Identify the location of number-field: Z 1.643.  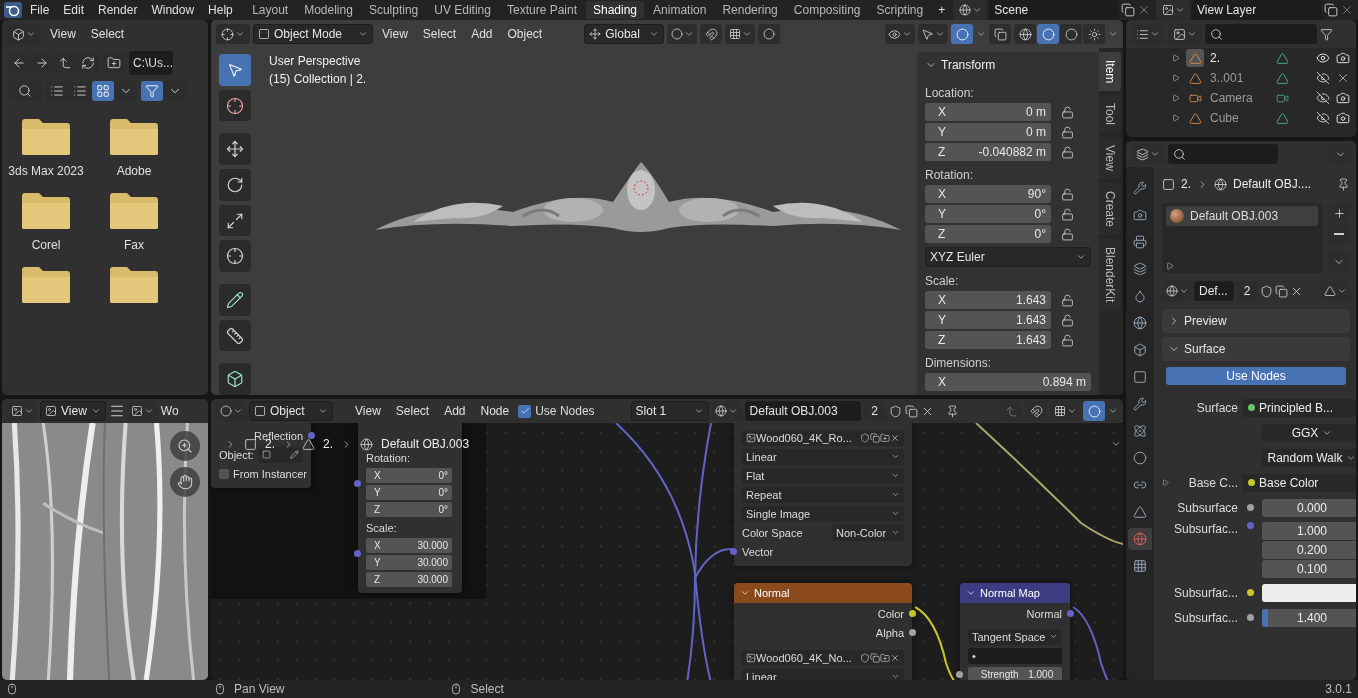
(988, 340).